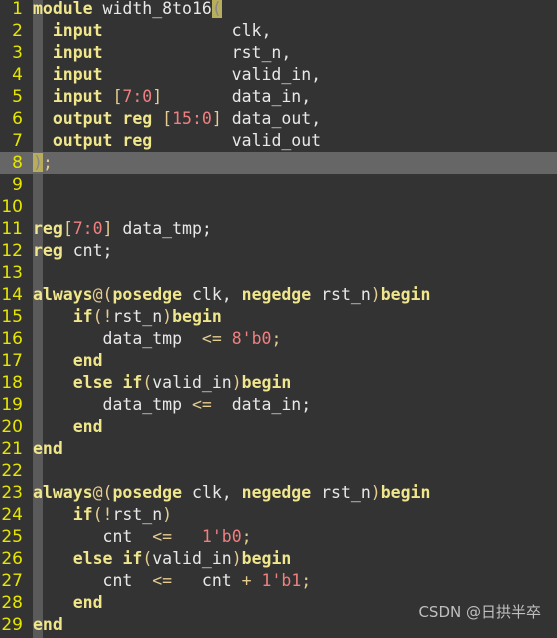 The height and width of the screenshot is (638, 557). I want to click on matched-paren-token: ), so click(38, 162).